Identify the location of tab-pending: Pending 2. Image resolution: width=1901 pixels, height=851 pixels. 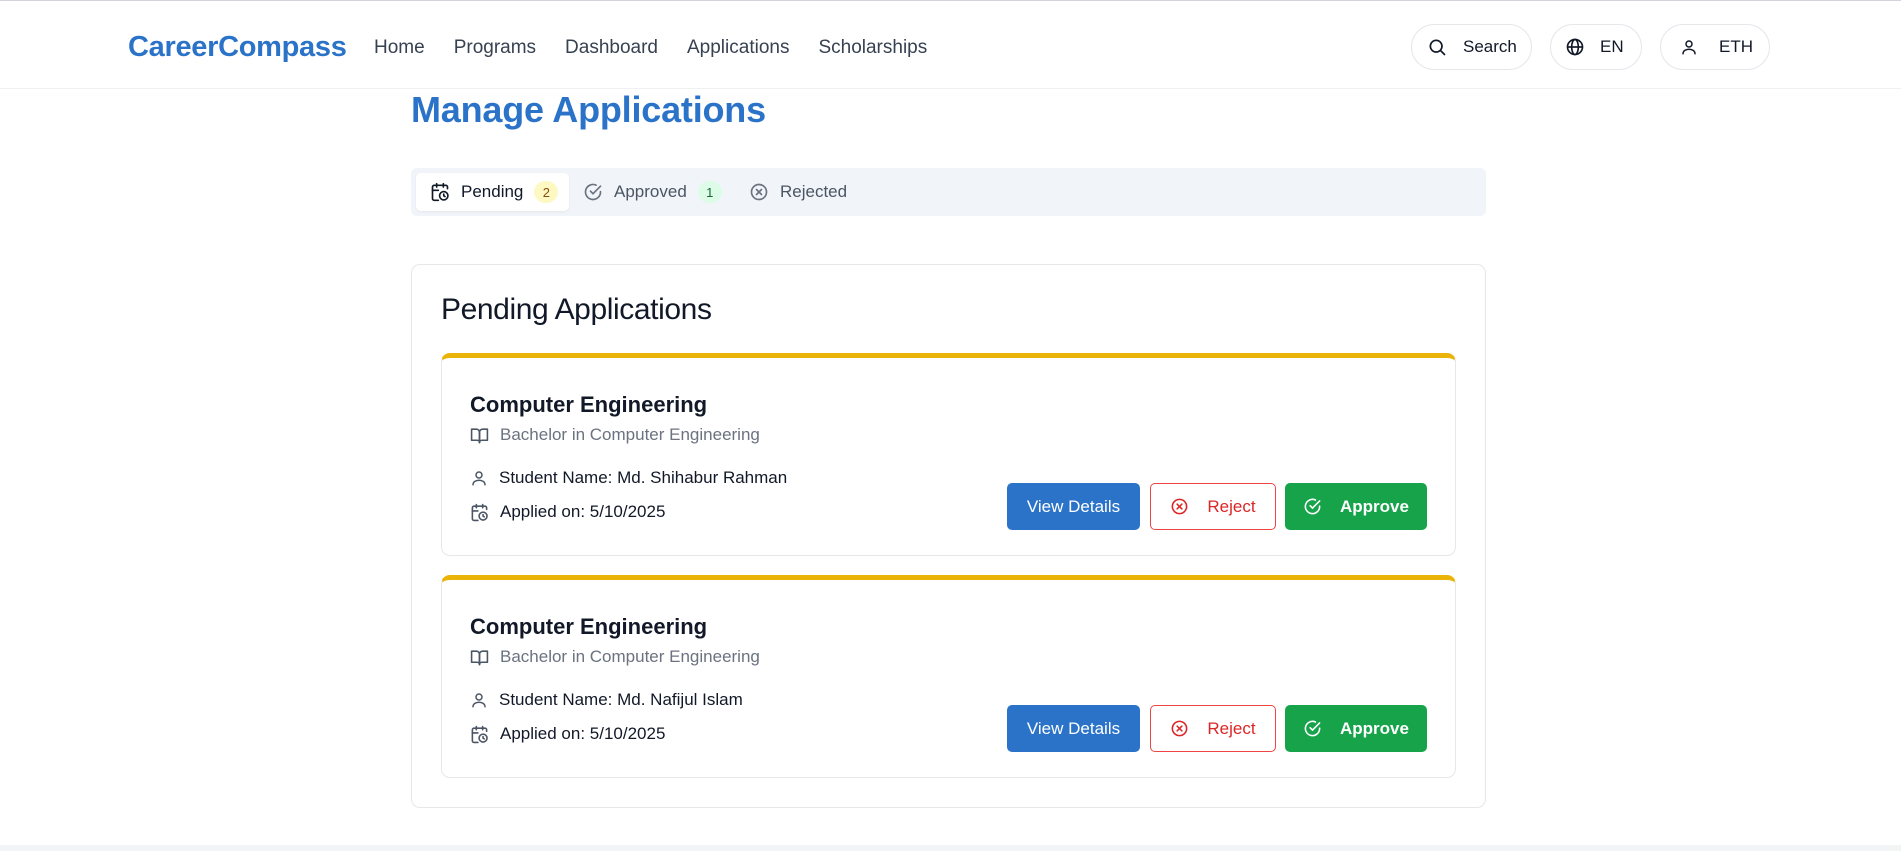
(492, 192).